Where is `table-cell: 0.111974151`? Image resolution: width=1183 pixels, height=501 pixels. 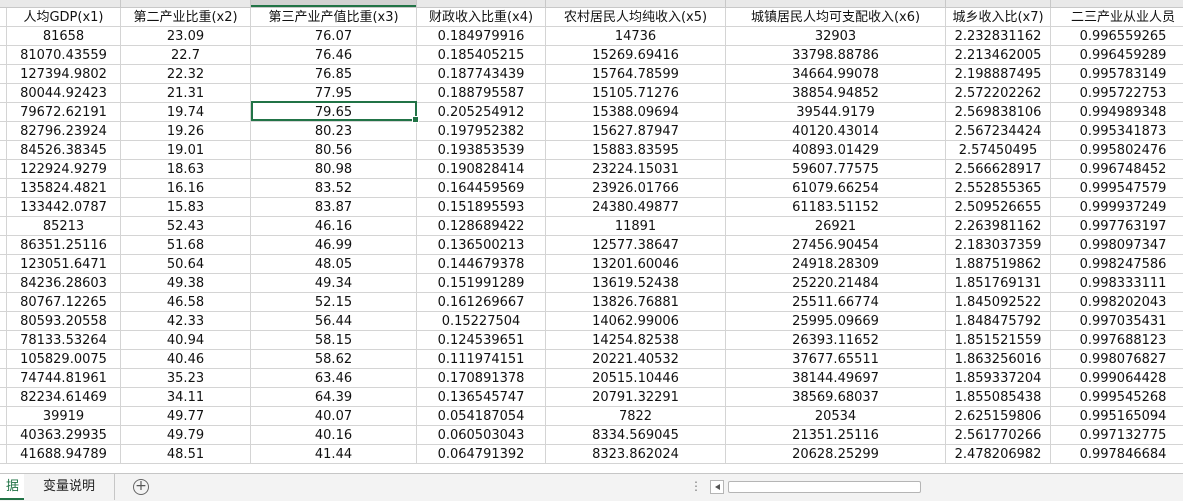
table-cell: 0.111974151 is located at coordinates (481, 359).